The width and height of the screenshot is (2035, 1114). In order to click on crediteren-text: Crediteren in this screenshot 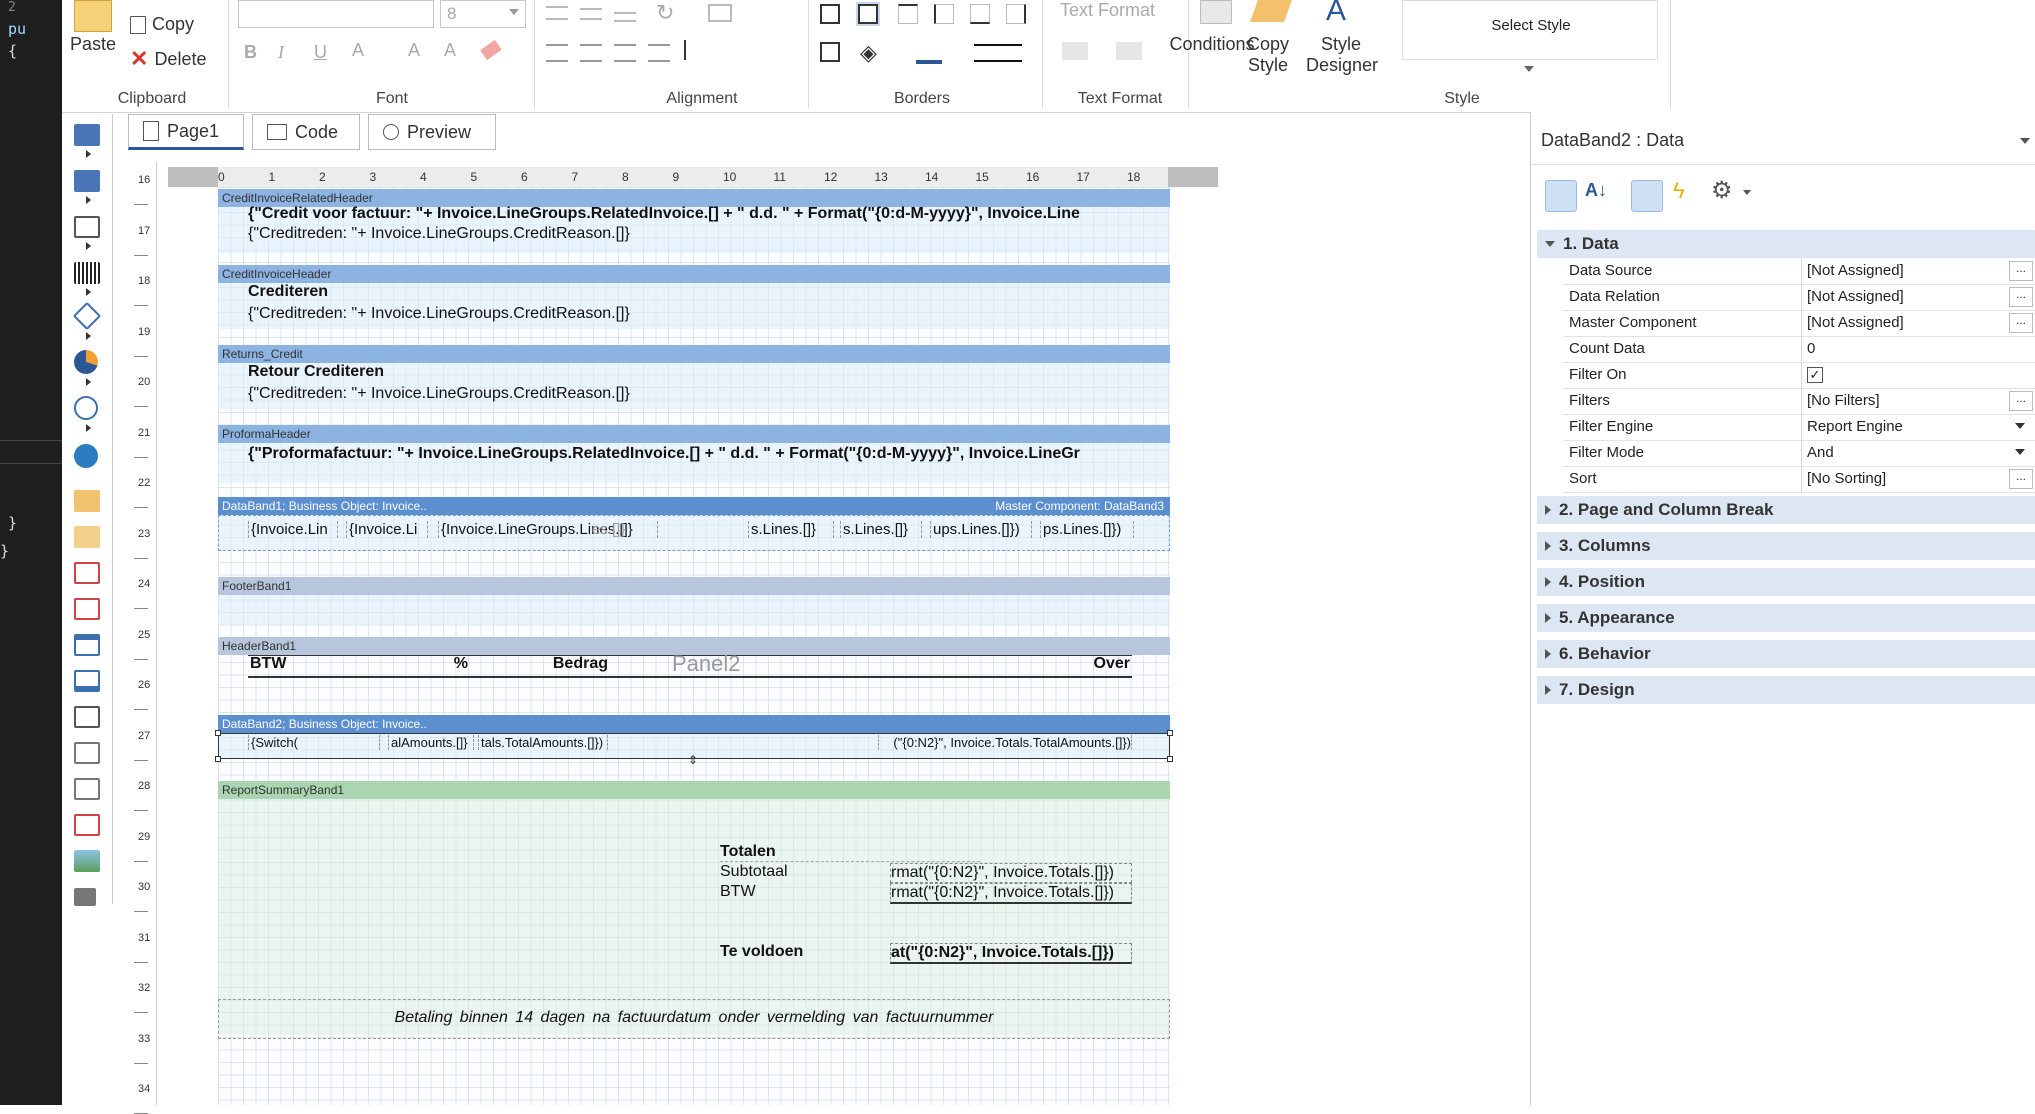, I will do `click(448, 292)`.